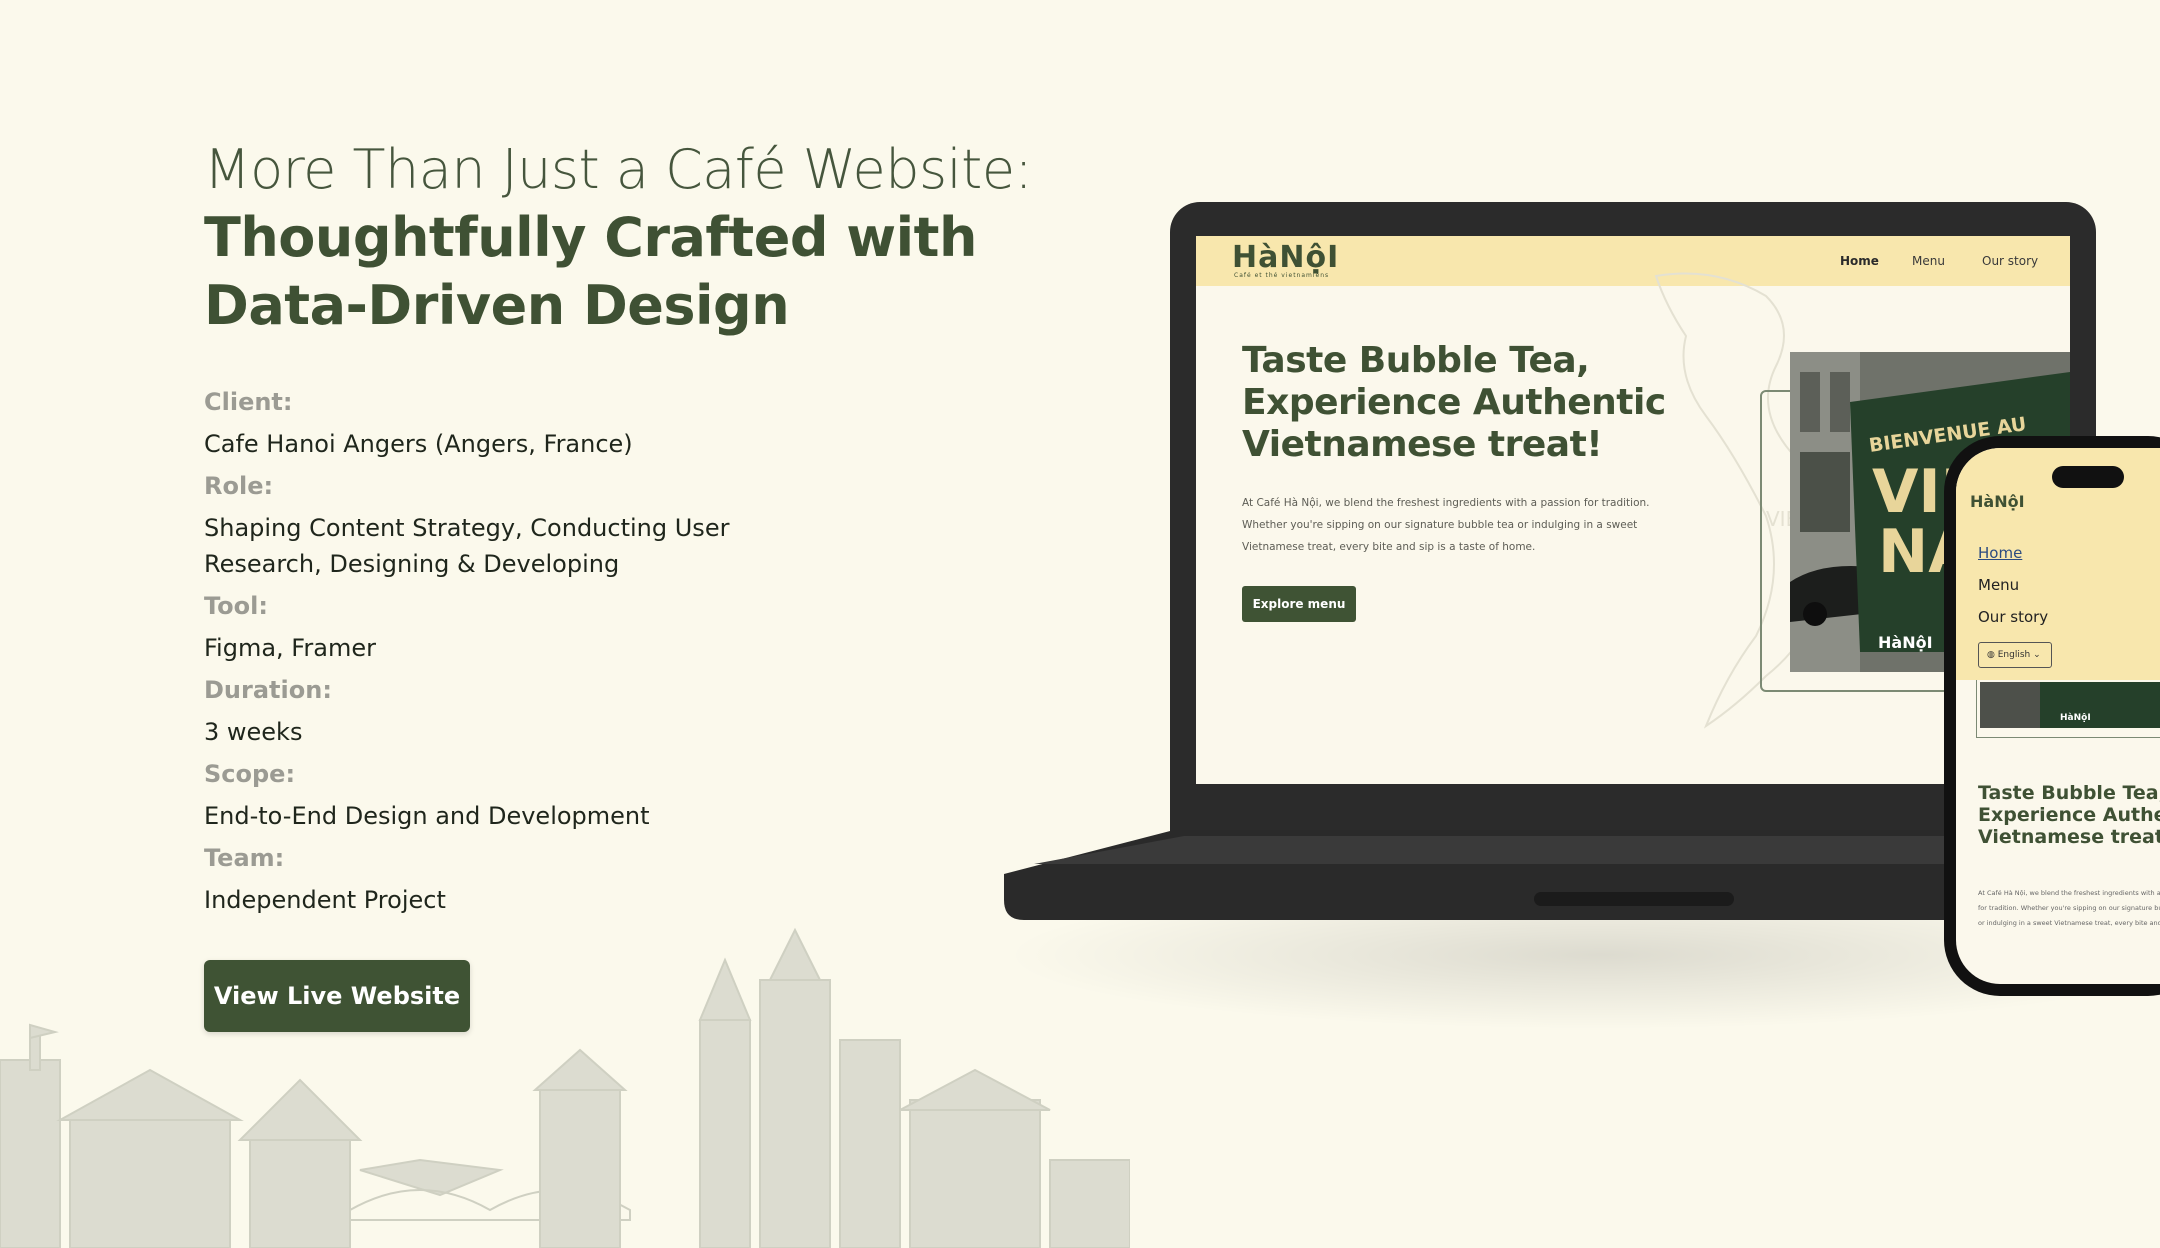 The image size is (2160, 1248). Describe the element at coordinates (325, 900) in the screenshot. I see `team-value: Independent Project` at that location.